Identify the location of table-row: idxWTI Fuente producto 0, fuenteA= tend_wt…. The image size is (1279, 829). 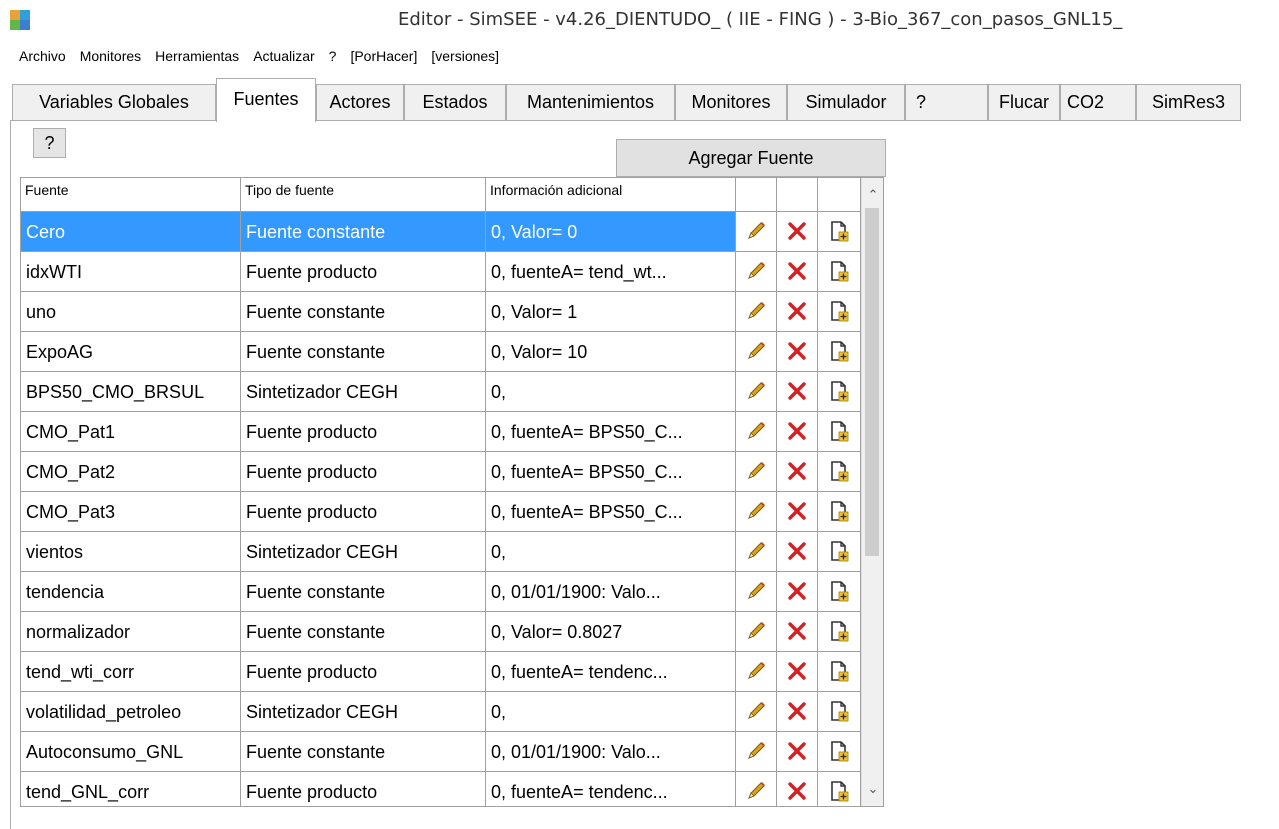
(441, 272).